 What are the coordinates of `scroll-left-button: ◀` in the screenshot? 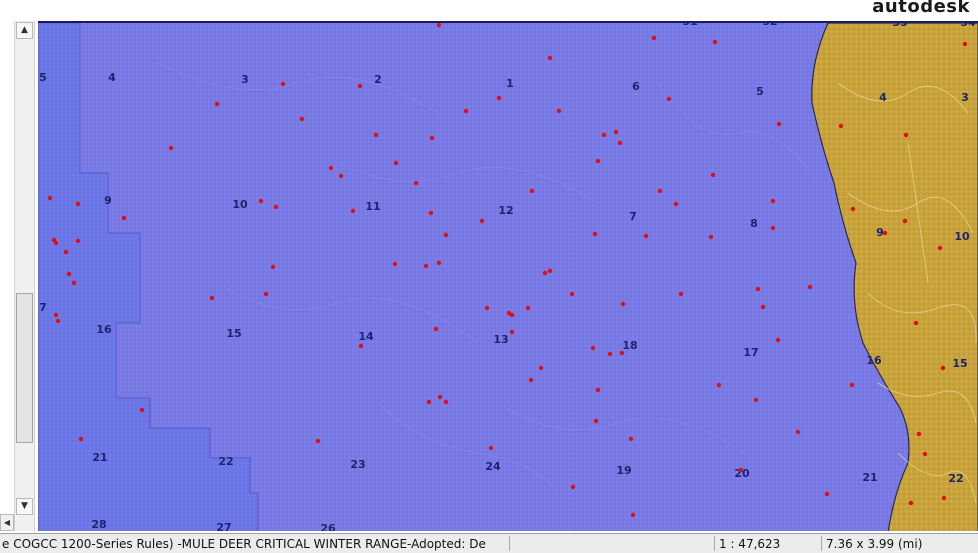 It's located at (7, 522).